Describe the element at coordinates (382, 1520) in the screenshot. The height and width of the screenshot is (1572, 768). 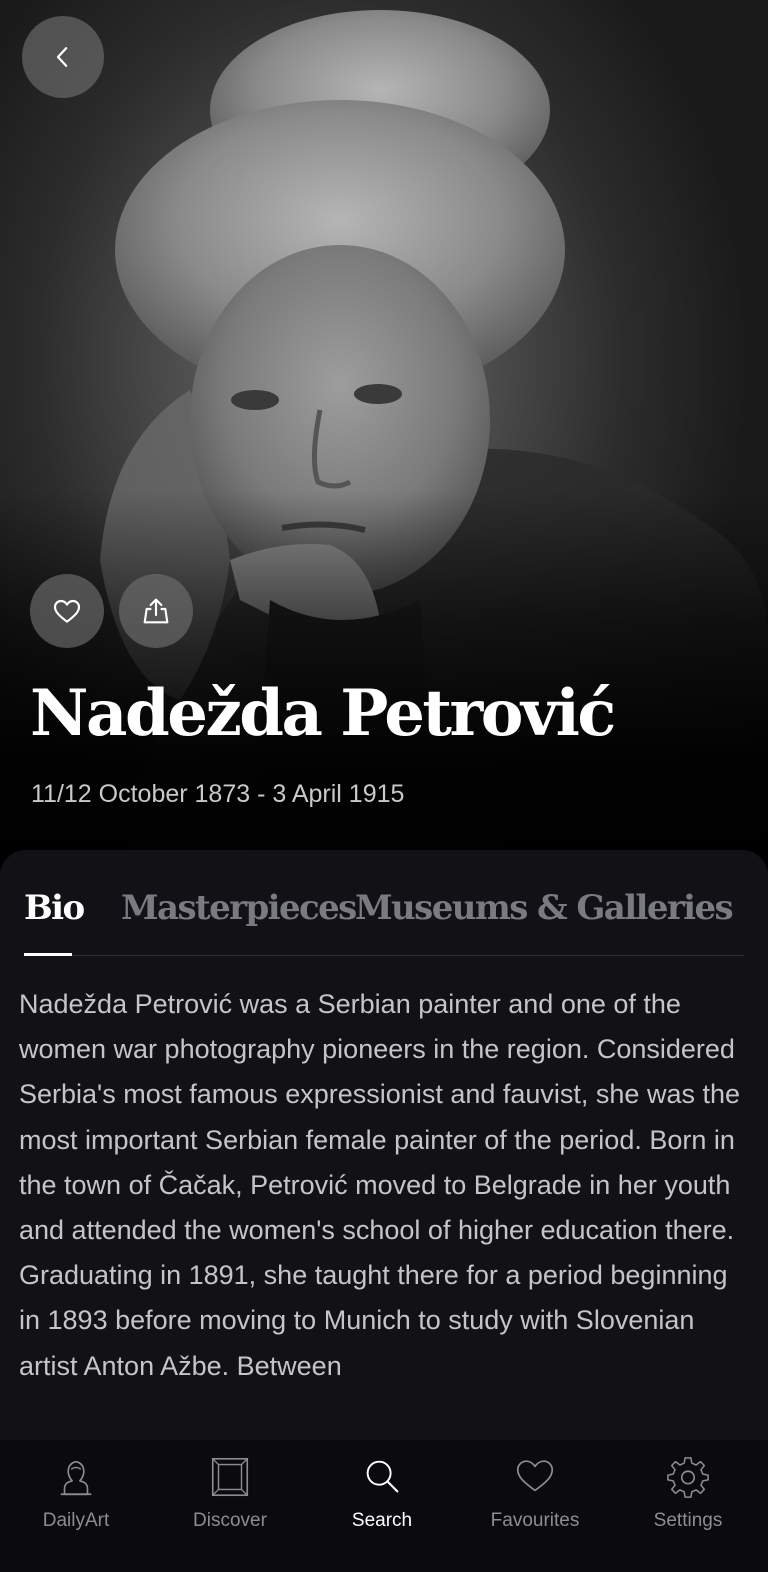
I see `nav-label-search: Search` at that location.